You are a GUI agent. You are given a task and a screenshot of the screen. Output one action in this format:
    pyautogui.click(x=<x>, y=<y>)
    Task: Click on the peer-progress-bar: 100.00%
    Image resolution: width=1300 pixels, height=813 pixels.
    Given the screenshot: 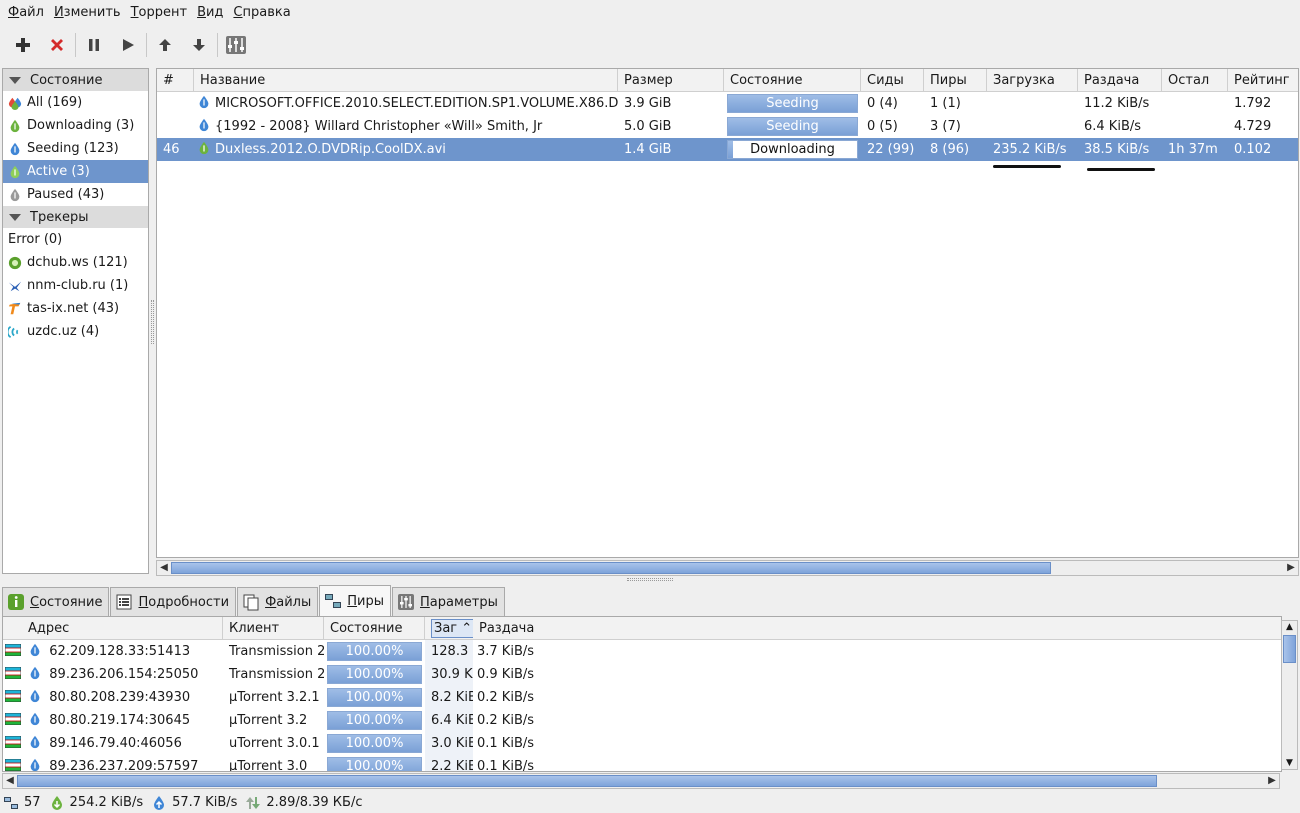 What is the action you would take?
    pyautogui.click(x=374, y=674)
    